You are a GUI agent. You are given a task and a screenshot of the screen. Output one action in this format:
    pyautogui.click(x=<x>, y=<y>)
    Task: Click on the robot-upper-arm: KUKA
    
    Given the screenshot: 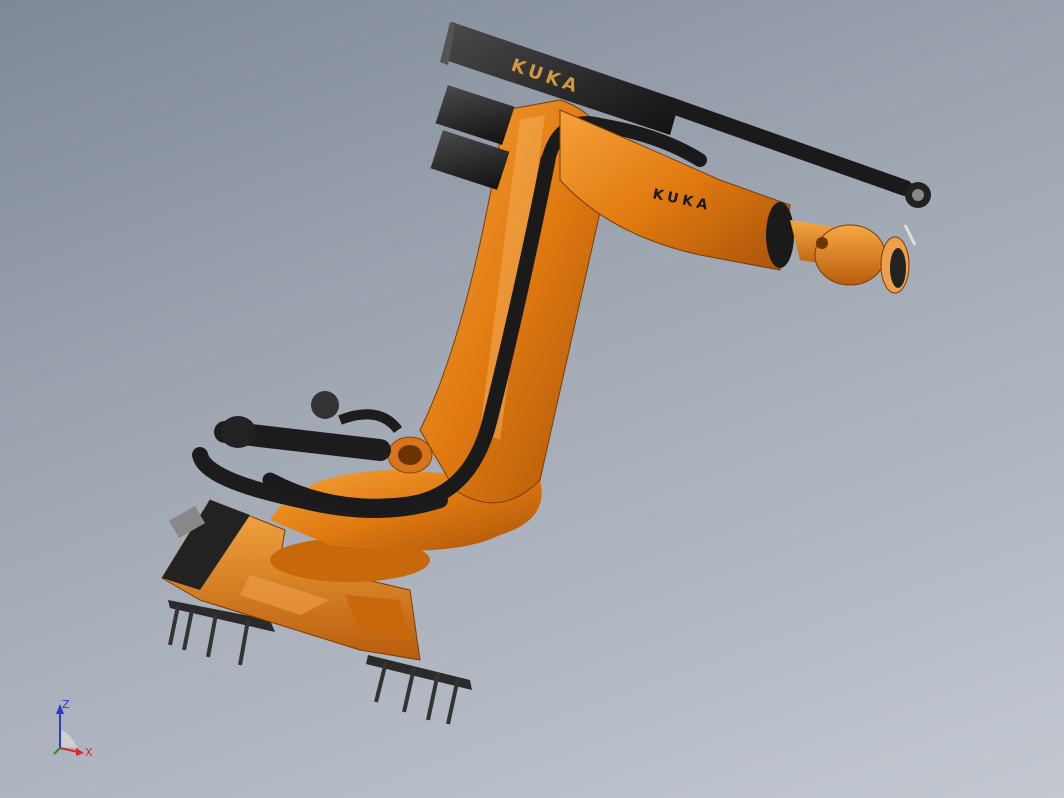 What is the action you would take?
    pyautogui.click(x=709, y=190)
    